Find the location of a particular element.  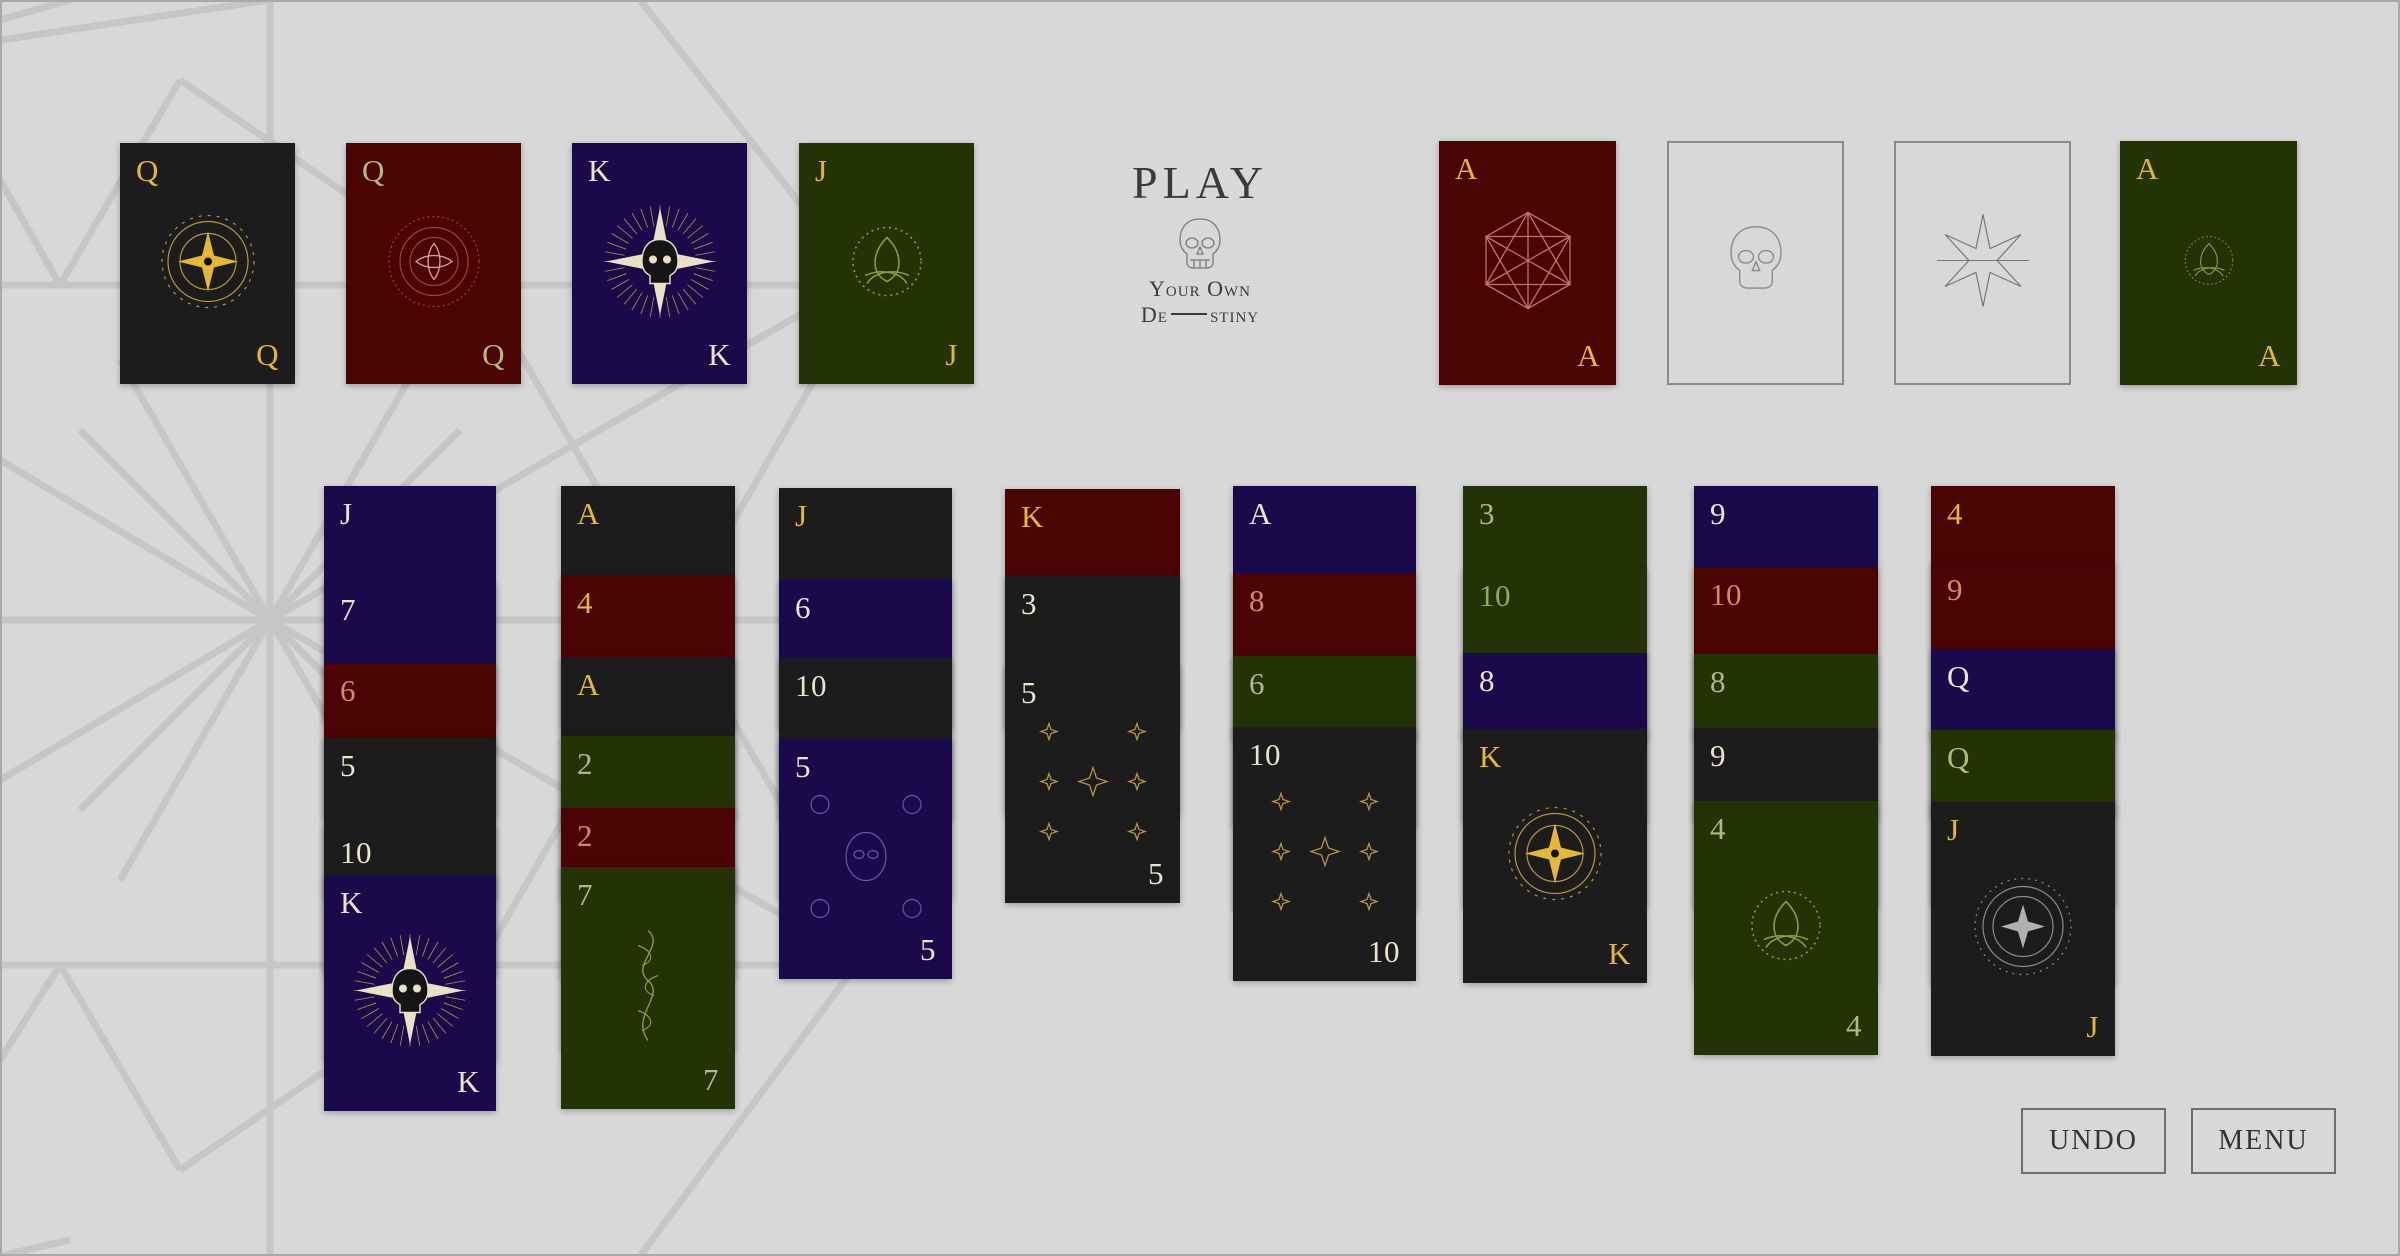

triquetra-small-icon is located at coordinates (2208, 263).